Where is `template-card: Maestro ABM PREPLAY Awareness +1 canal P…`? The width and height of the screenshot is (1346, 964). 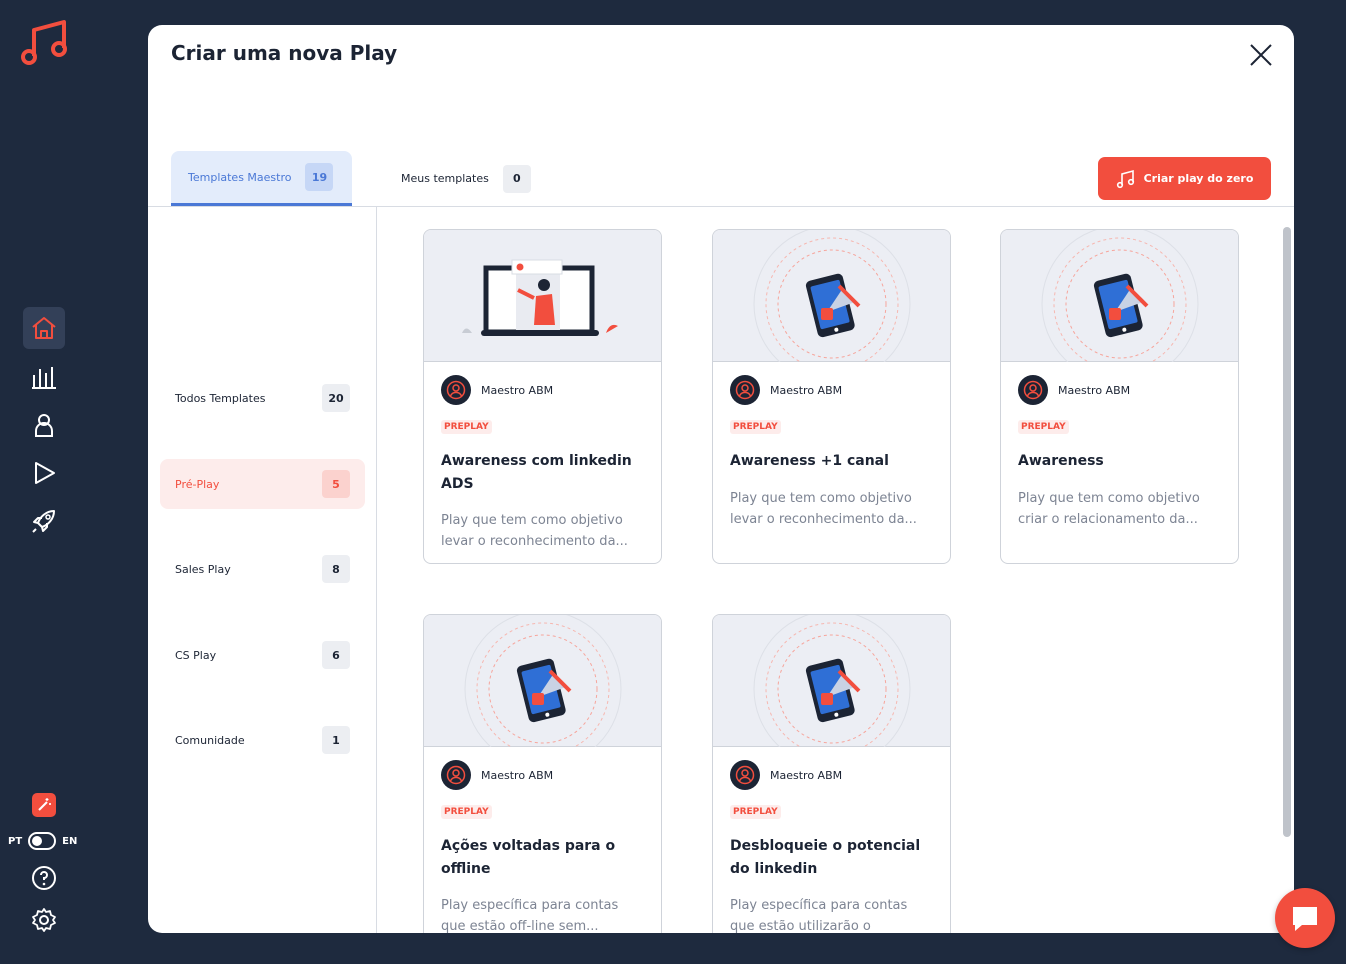 template-card: Maestro ABM PREPLAY Awareness +1 canal P… is located at coordinates (831, 396).